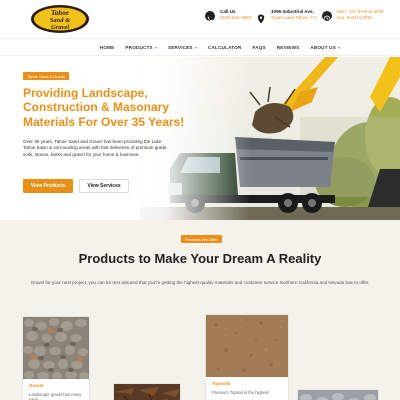  Describe the element at coordinates (60, 13) in the screenshot. I see `logo-line1: Tahoe` at that location.